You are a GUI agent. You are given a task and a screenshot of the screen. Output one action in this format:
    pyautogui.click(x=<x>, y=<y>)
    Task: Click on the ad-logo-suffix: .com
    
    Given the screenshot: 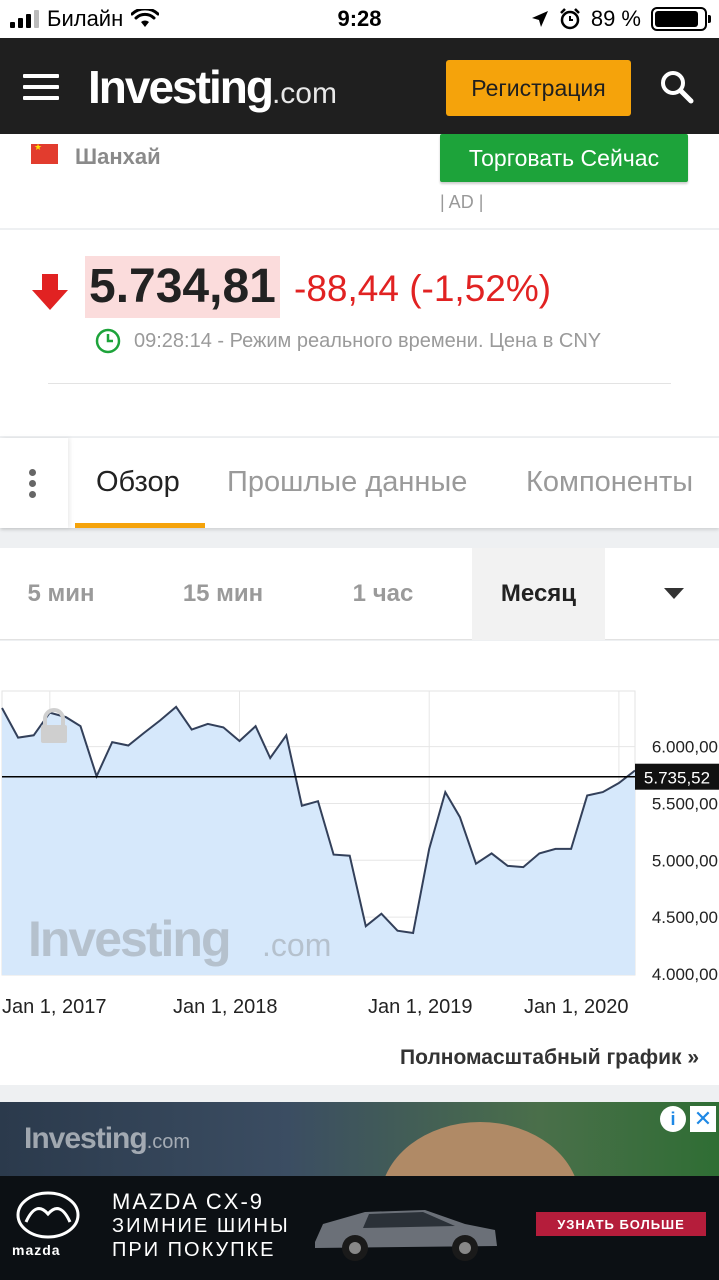 What is the action you would take?
    pyautogui.click(x=168, y=1142)
    